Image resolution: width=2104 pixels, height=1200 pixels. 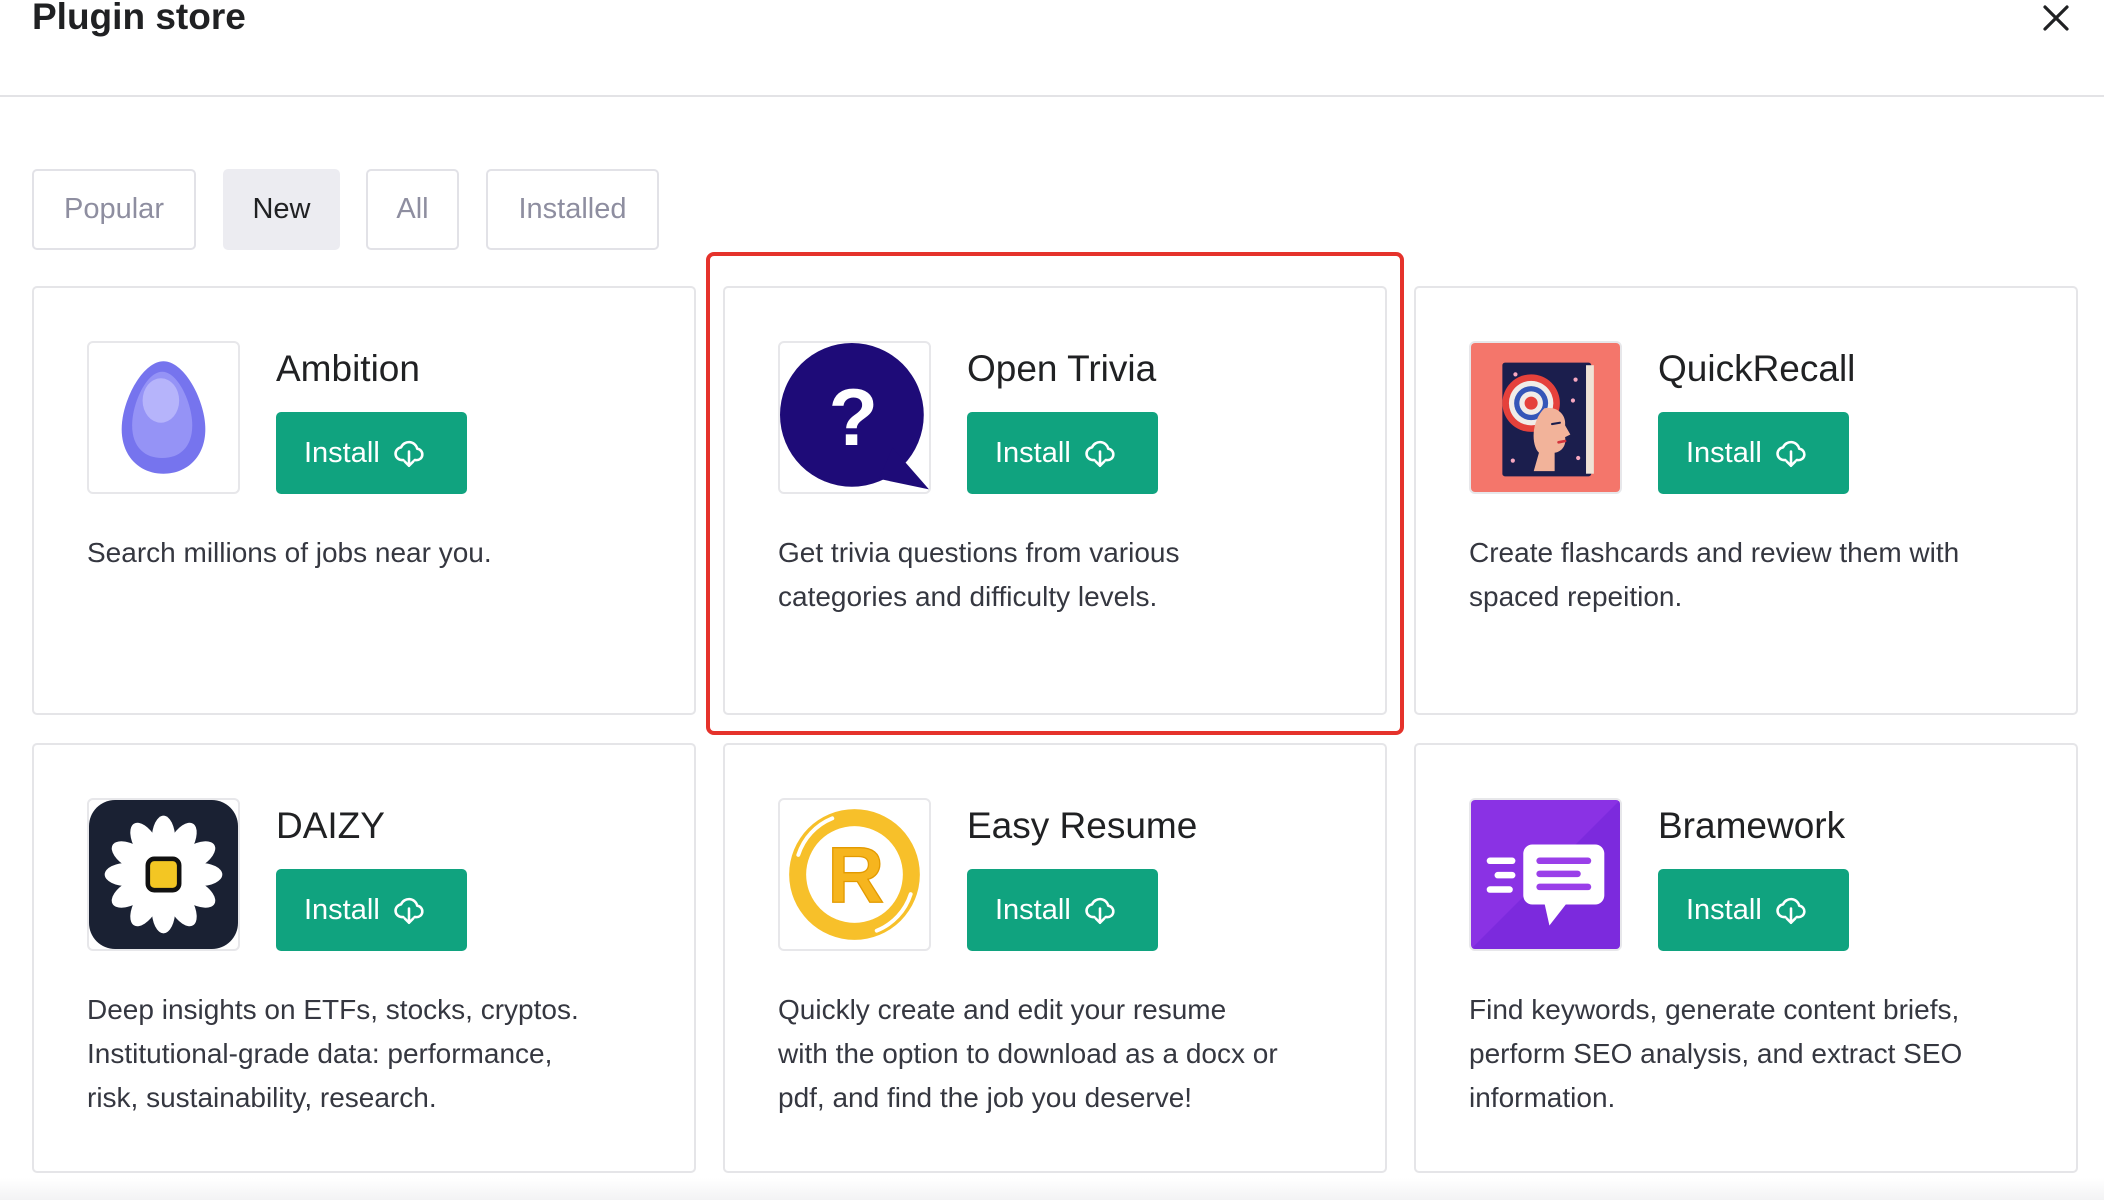 I want to click on plugin-description: Search millions of jobs near you., so click(x=289, y=553).